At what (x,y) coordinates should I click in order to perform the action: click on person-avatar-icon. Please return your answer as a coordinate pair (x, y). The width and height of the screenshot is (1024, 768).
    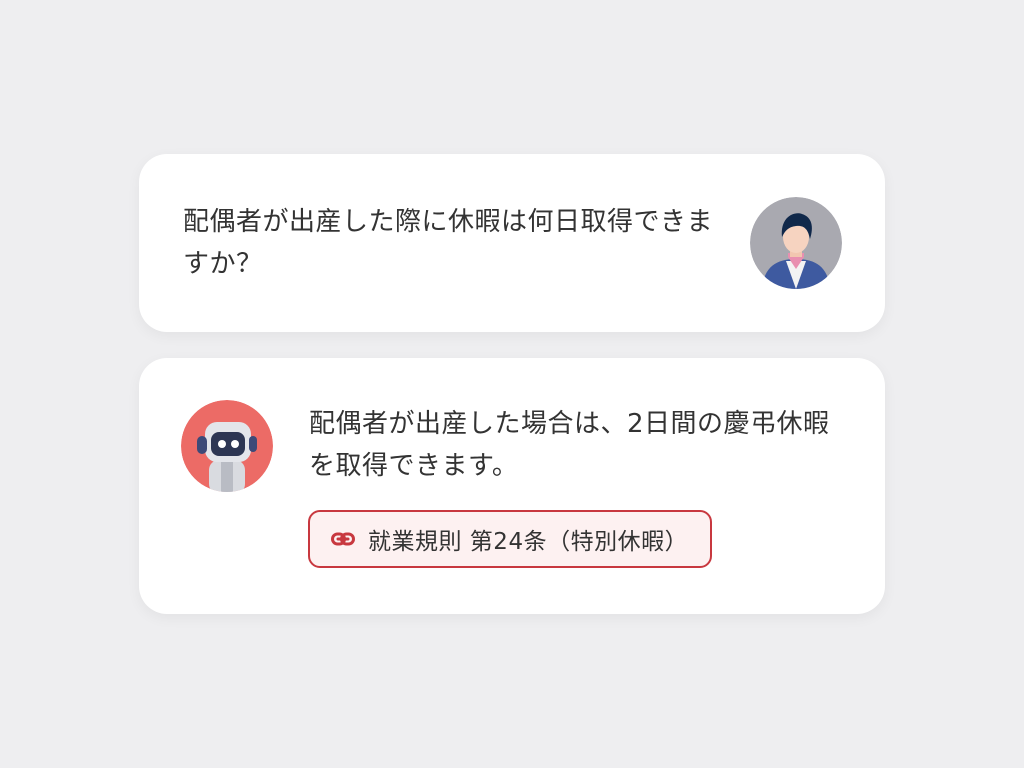
    Looking at the image, I should click on (796, 243).